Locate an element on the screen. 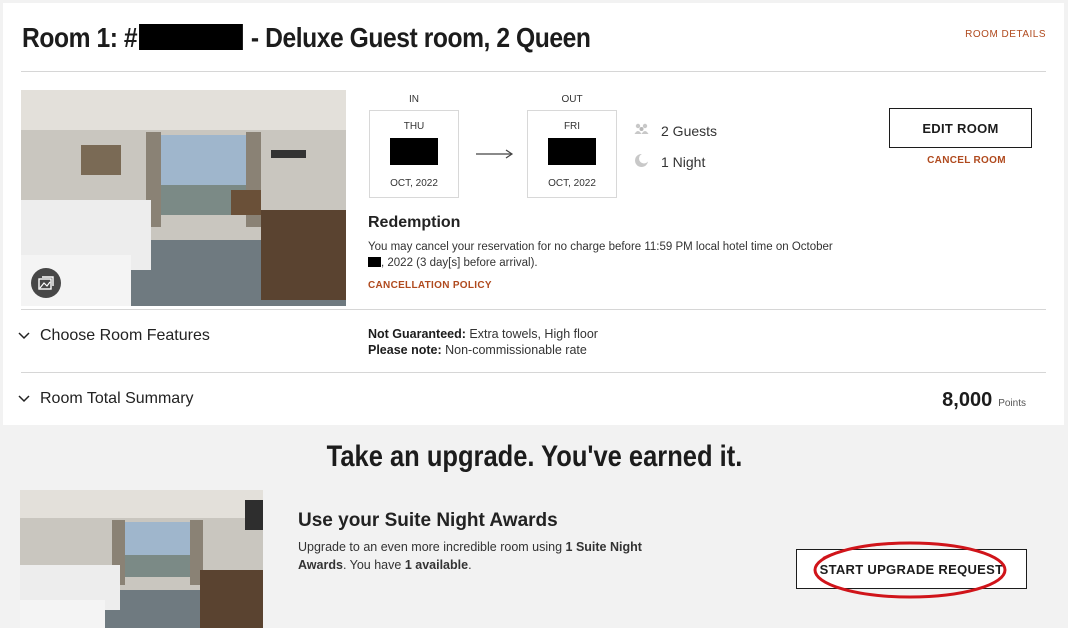 Image resolution: width=1068 pixels, height=628 pixels. nights-info: 1 Night is located at coordinates (669, 162).